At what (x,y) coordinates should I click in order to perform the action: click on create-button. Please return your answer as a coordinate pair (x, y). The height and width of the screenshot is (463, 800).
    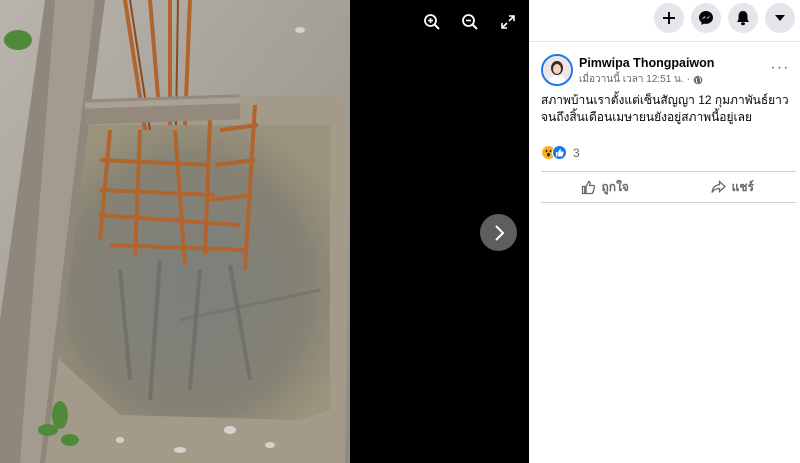
    Looking at the image, I should click on (669, 18).